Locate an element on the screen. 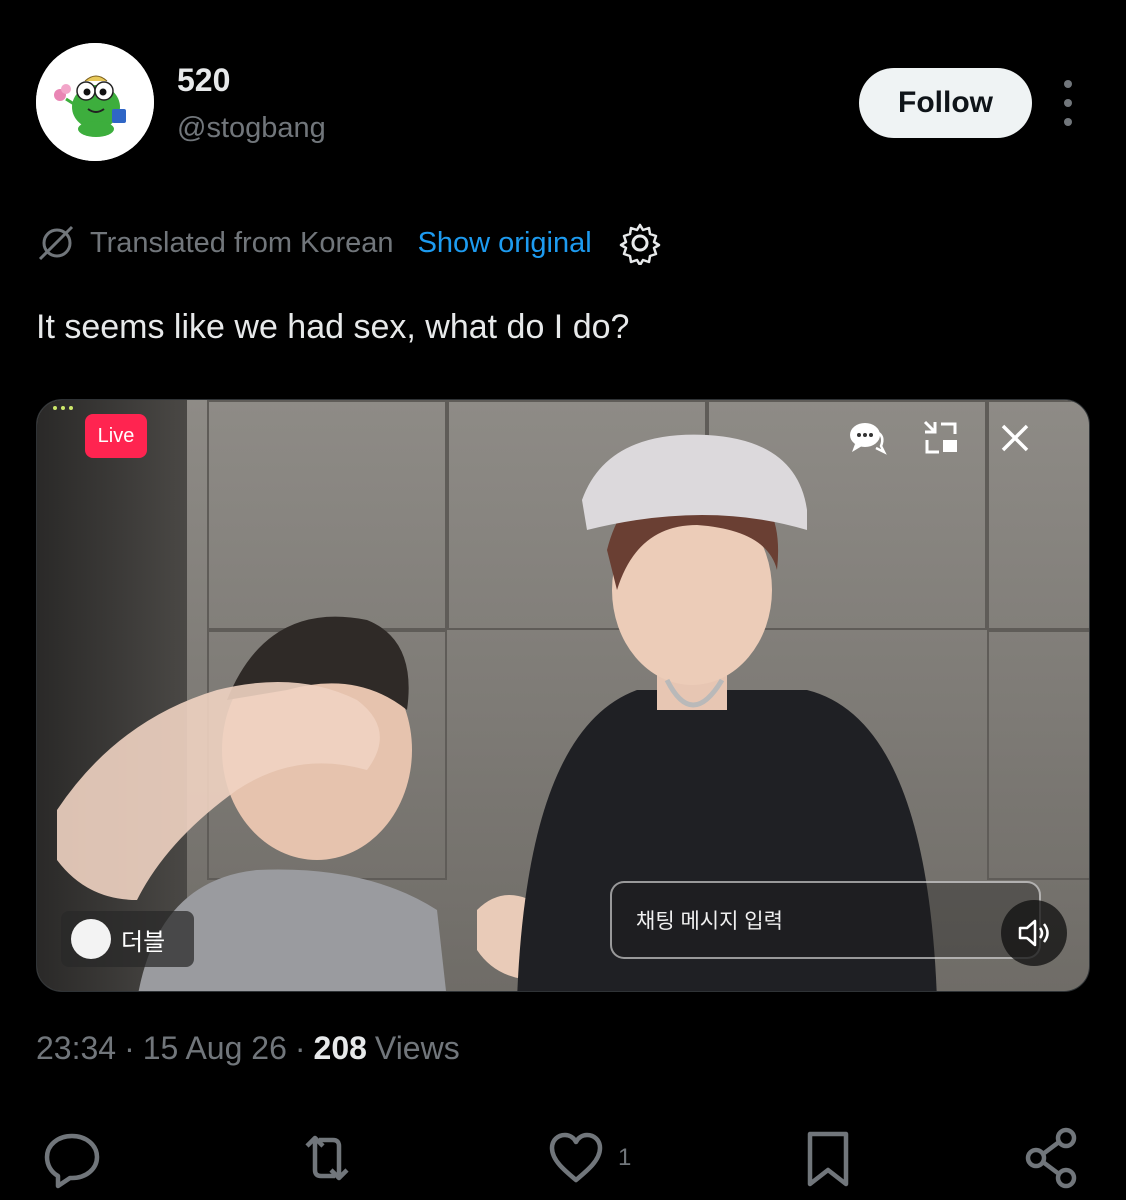 This screenshot has height=1200, width=1126. live-badge: Live is located at coordinates (116, 436).